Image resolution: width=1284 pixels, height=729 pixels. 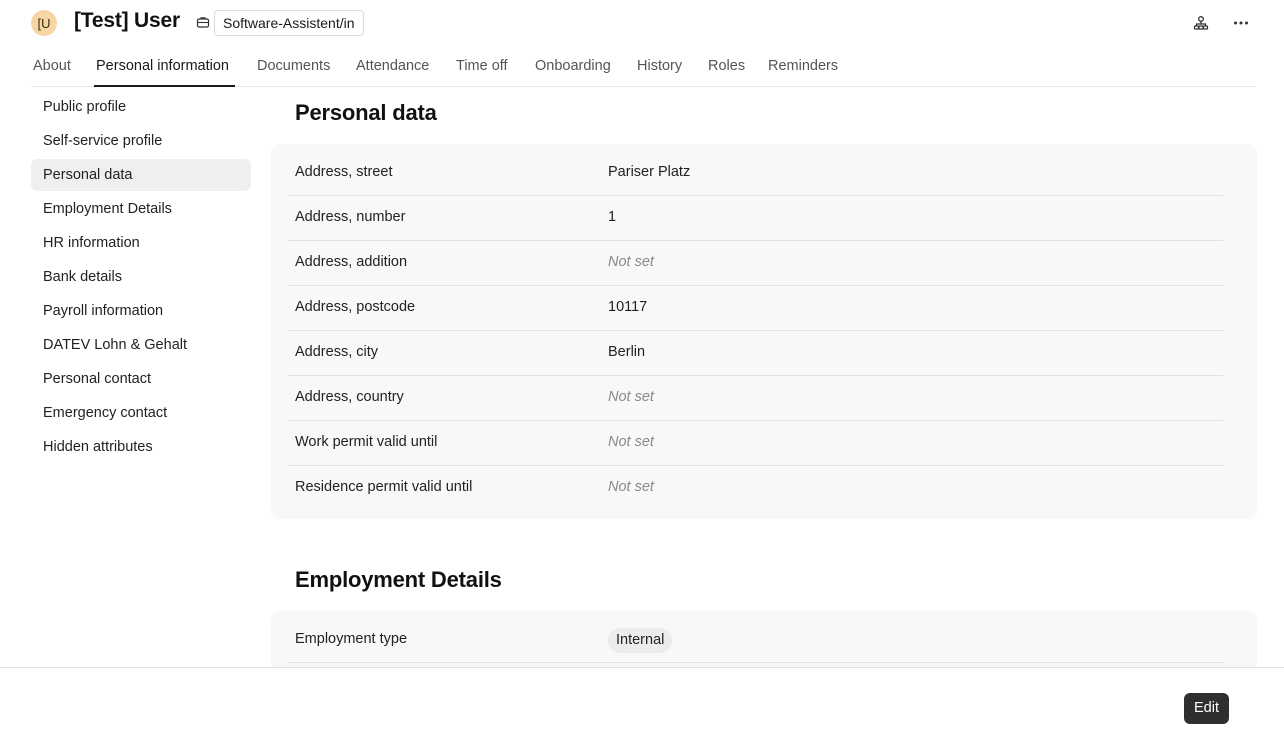 What do you see at coordinates (366, 442) in the screenshot?
I see `field-label: Work permit valid until` at bounding box center [366, 442].